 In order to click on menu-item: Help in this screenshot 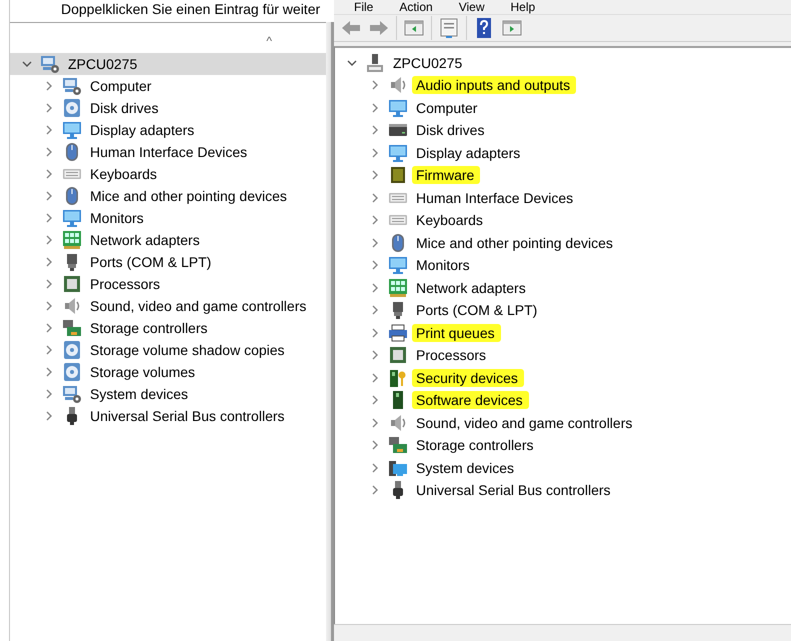, I will do `click(523, 7)`.